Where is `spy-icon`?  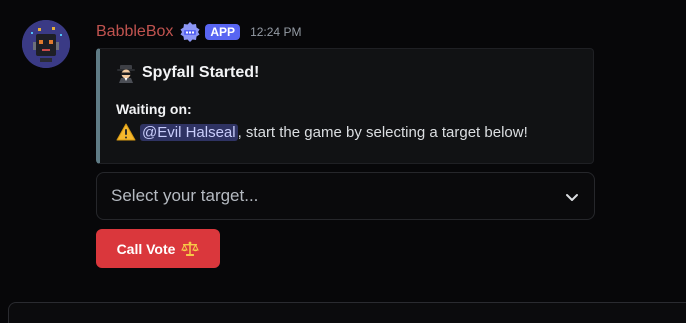 spy-icon is located at coordinates (126, 73).